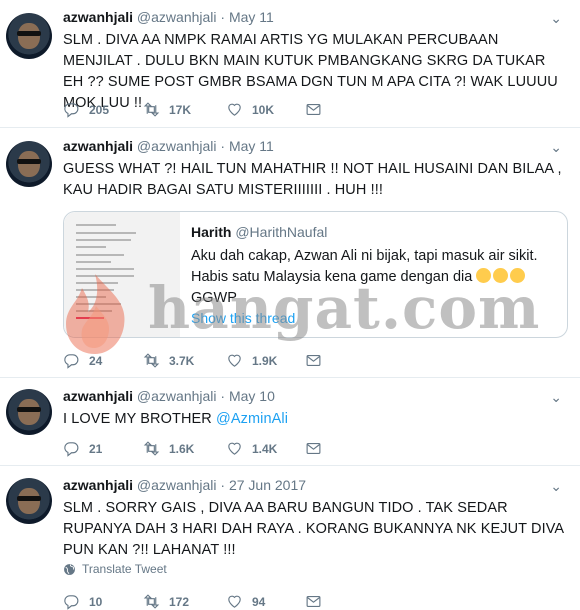 The width and height of the screenshot is (580, 610). I want to click on reply-count: 10, so click(96, 601).